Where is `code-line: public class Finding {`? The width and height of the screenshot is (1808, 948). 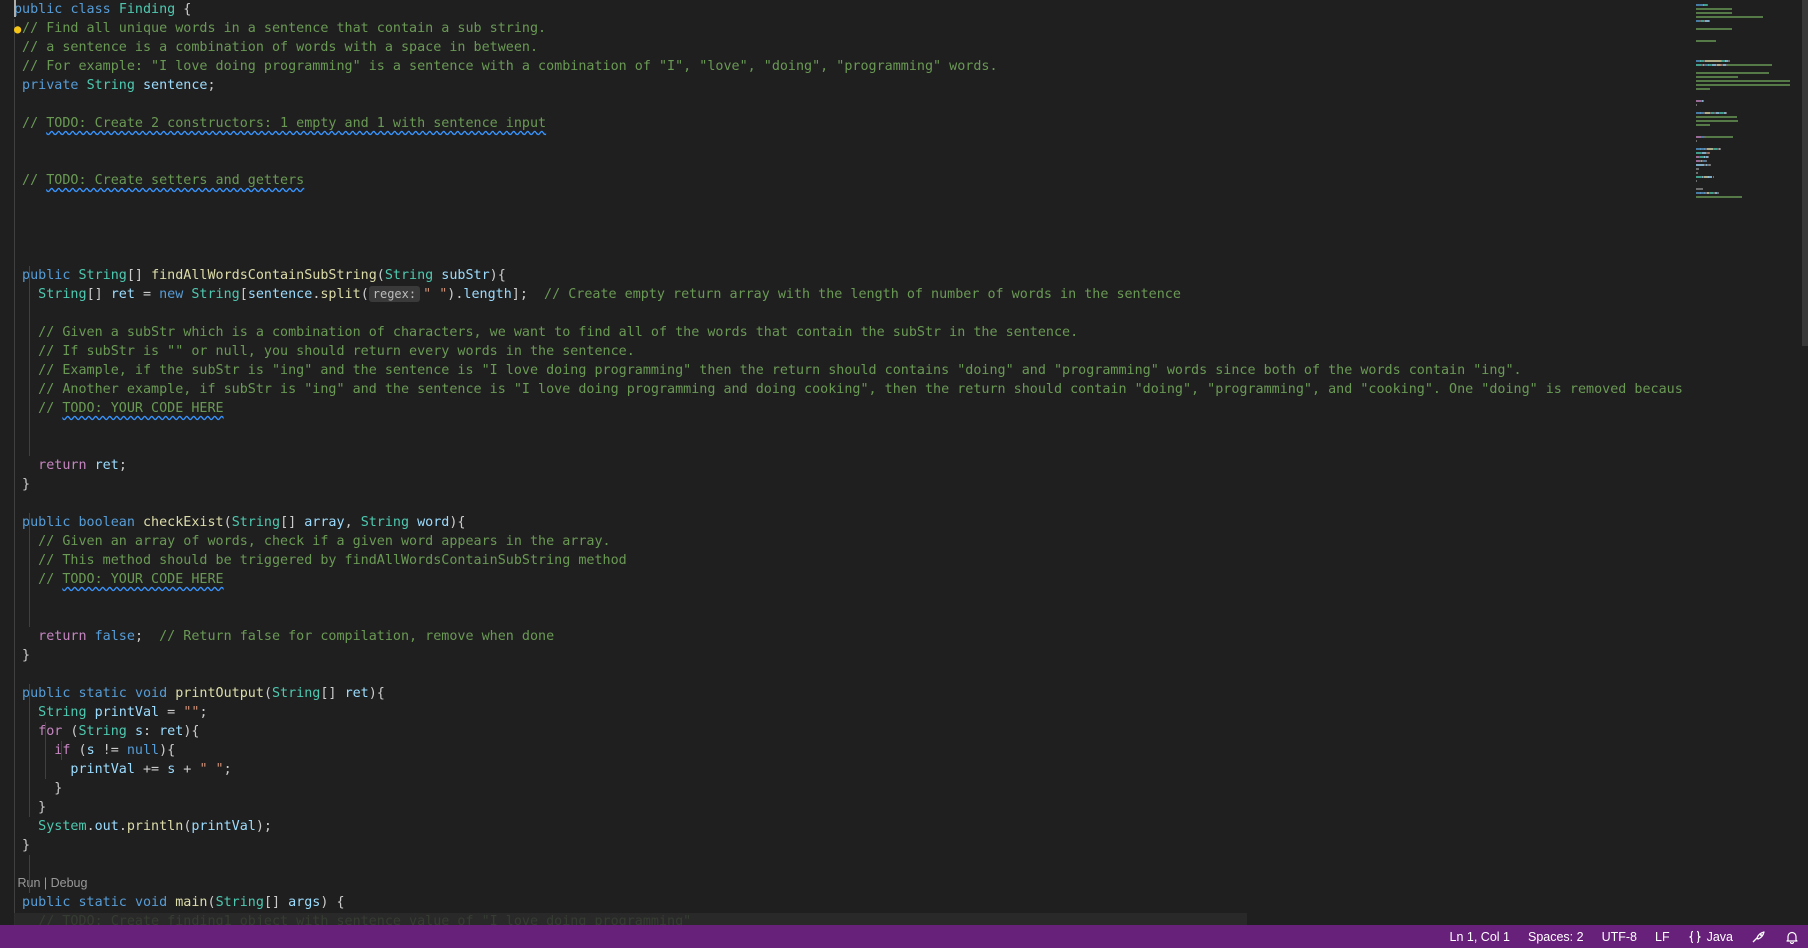
code-line: public class Finding { is located at coordinates (841, 9).